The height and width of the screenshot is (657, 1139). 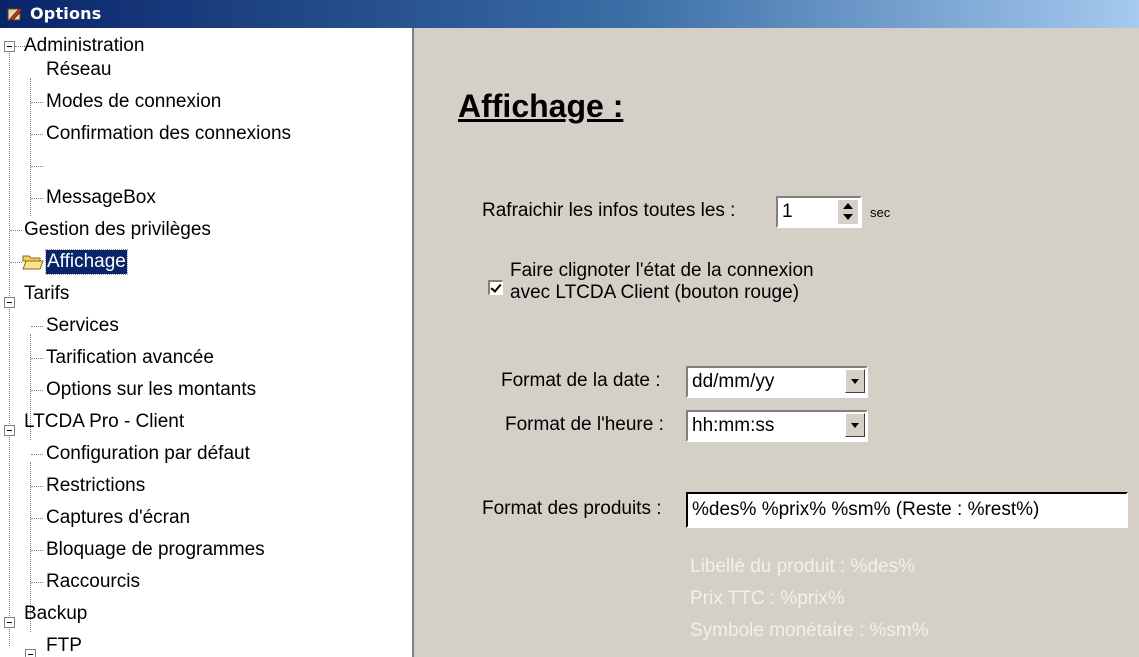 I want to click on blink-label-line1: Faire clignoter l'état de la connexion, so click(x=662, y=270).